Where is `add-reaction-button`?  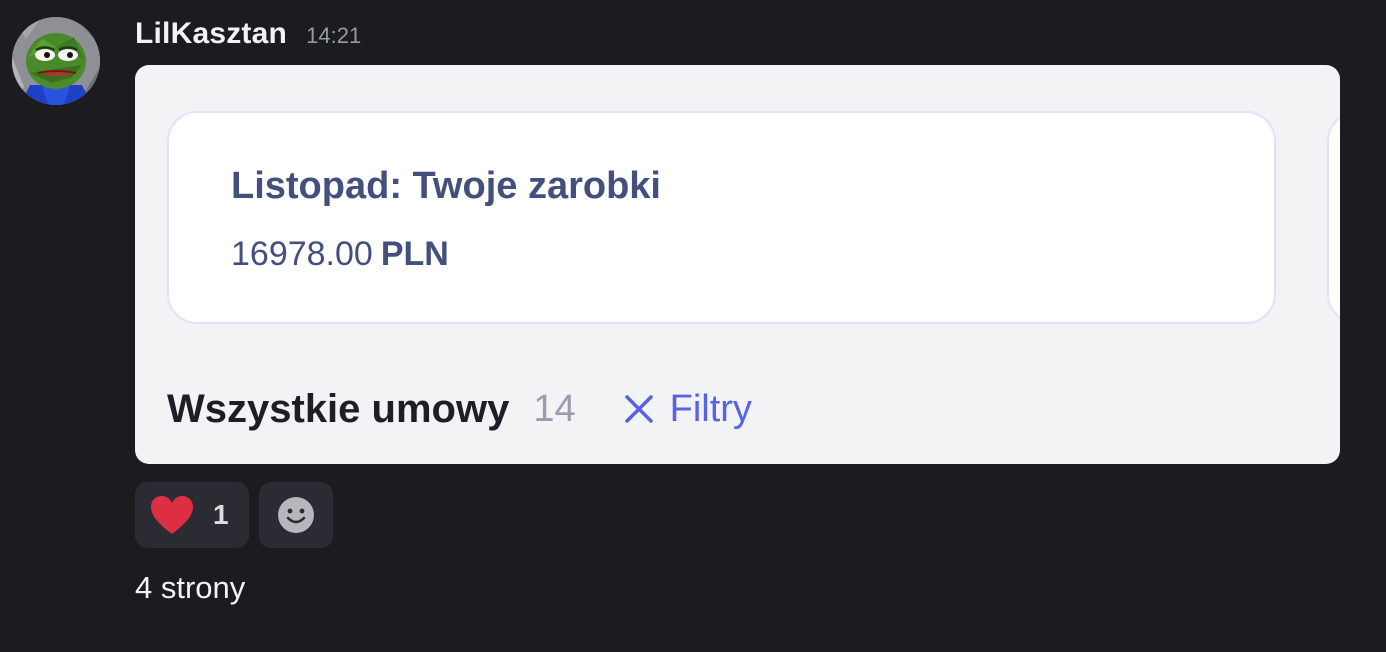
add-reaction-button is located at coordinates (296, 515).